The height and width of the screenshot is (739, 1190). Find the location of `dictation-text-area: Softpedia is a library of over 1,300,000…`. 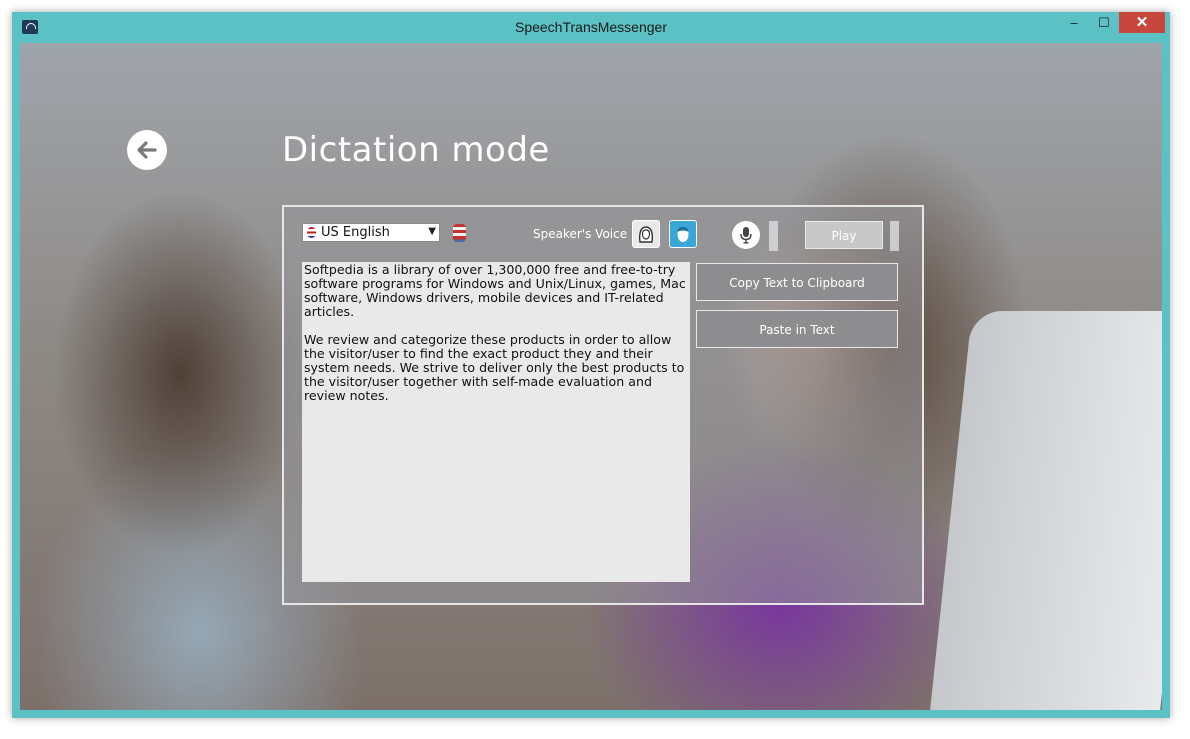

dictation-text-area: Softpedia is a library of over 1,300,000… is located at coordinates (496, 422).